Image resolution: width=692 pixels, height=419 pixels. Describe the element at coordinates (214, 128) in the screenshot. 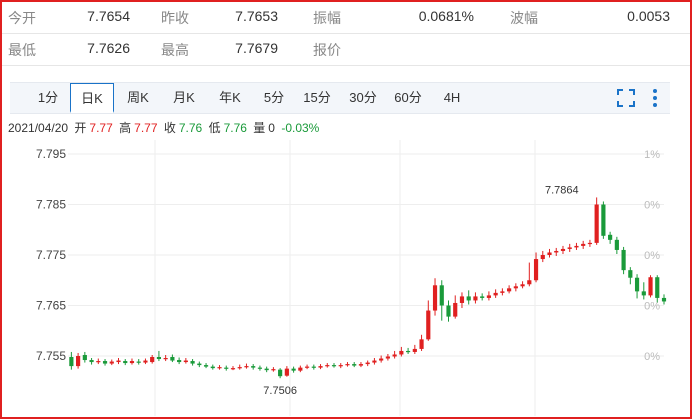

I see `low-label: 低` at that location.